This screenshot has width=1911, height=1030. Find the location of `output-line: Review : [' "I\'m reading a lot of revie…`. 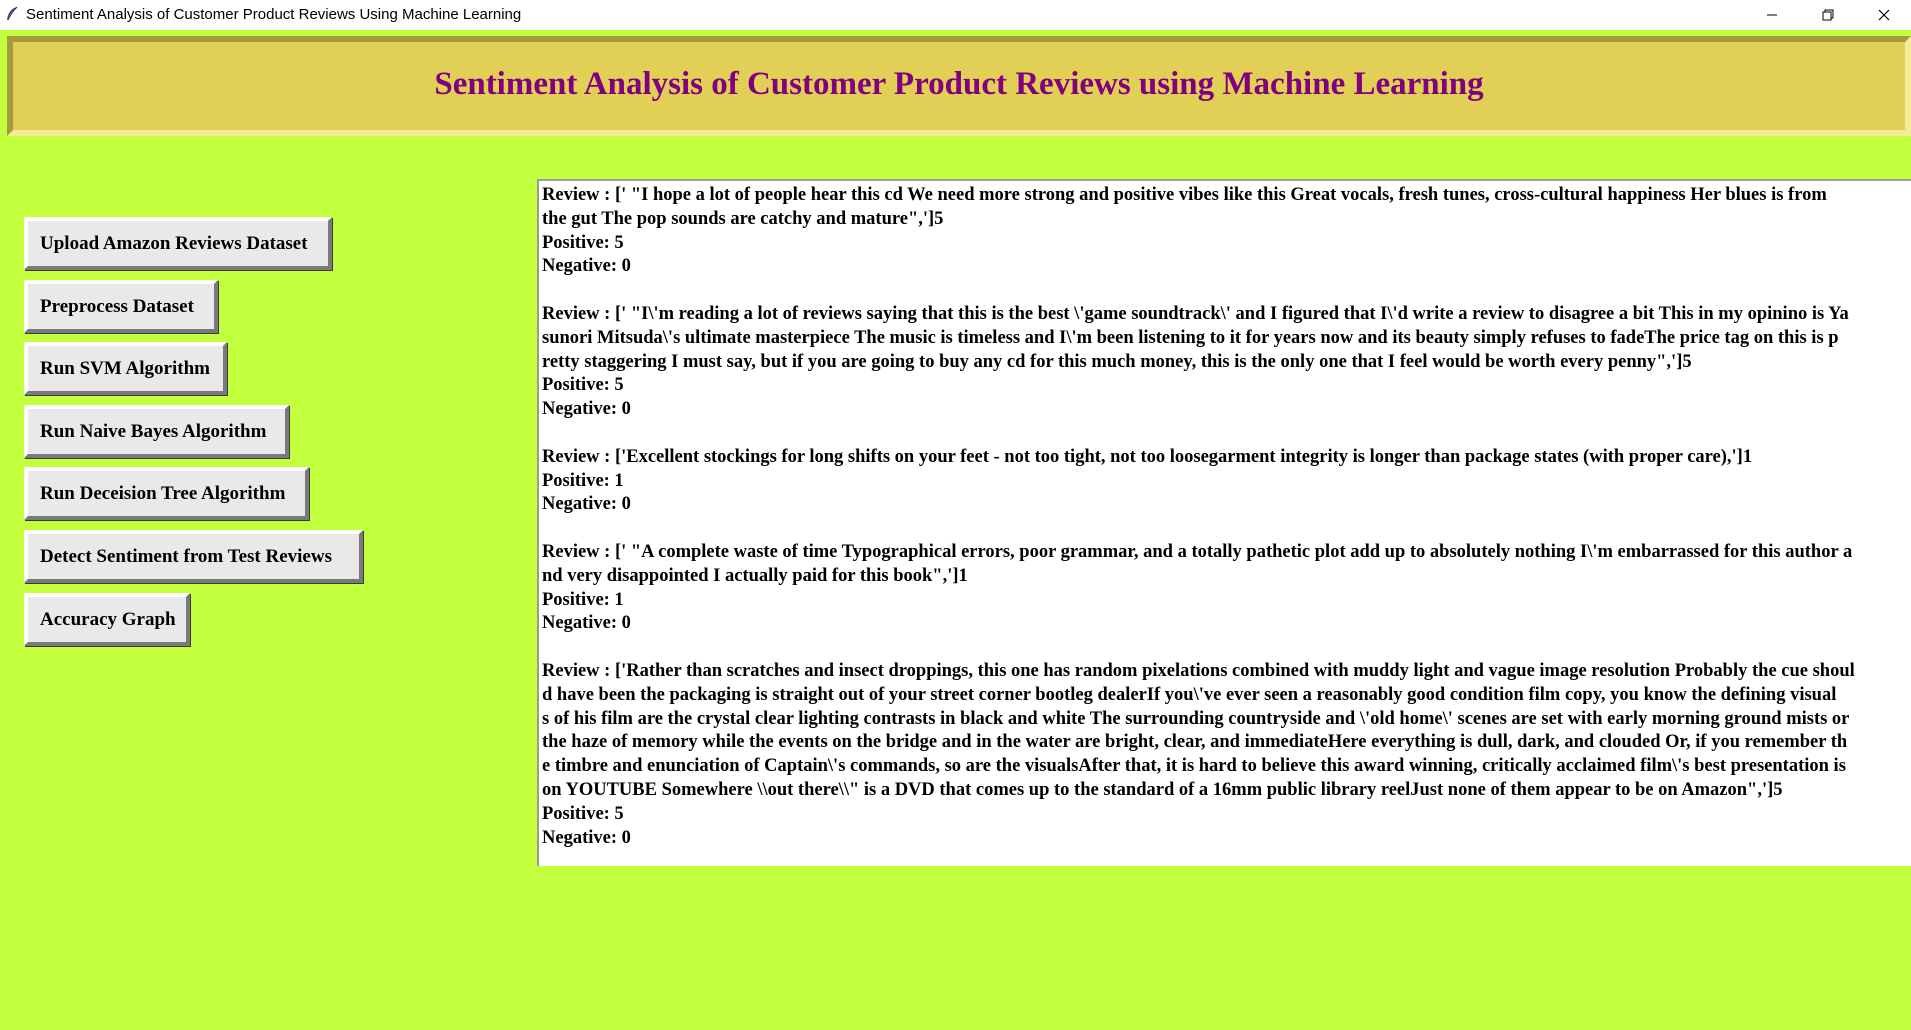

output-line: Review : [' "I\'m reading a lot of revie… is located at coordinates (1195, 313).